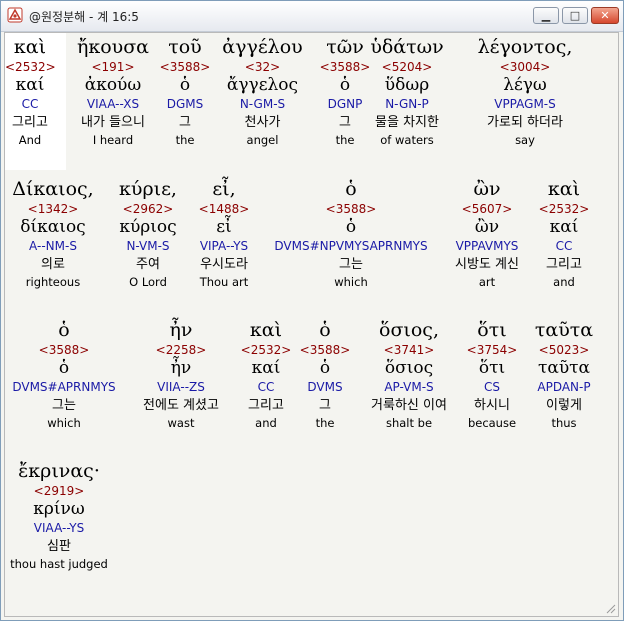 The width and height of the screenshot is (624, 621). I want to click on morphology-code: VIIA--ZS, so click(181, 387).